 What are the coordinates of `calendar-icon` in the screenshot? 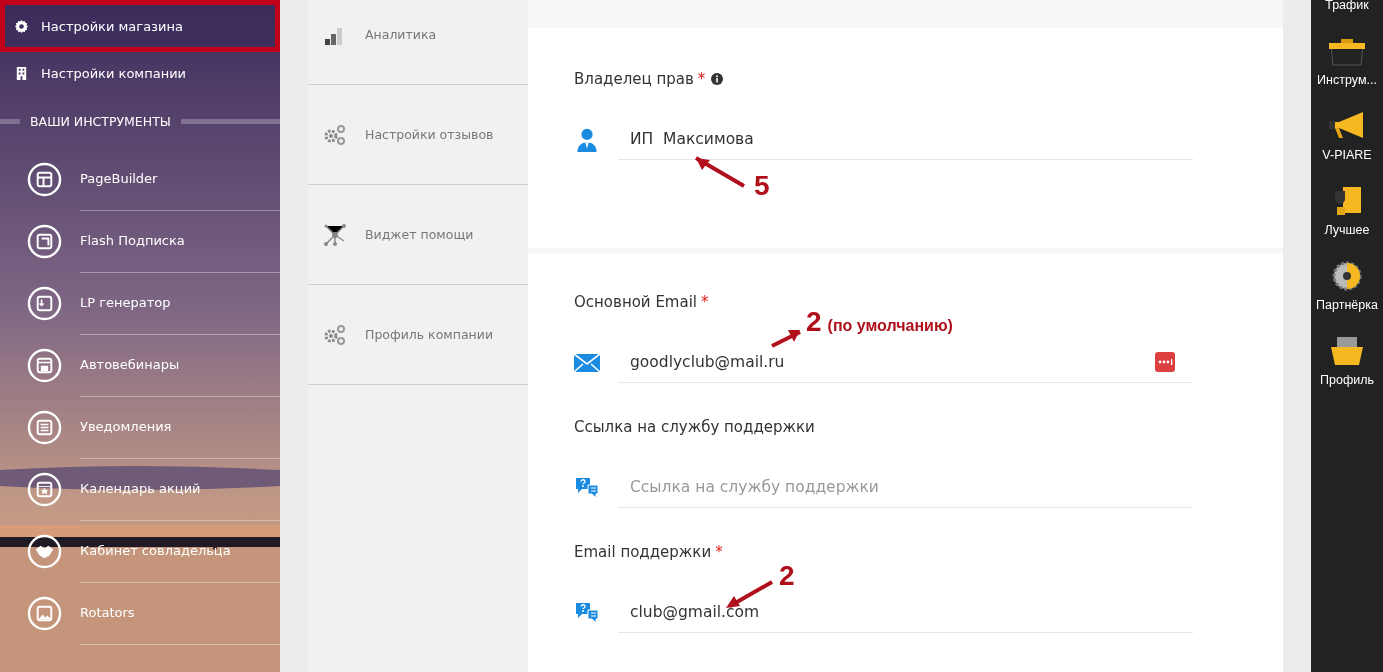 It's located at (44, 489).